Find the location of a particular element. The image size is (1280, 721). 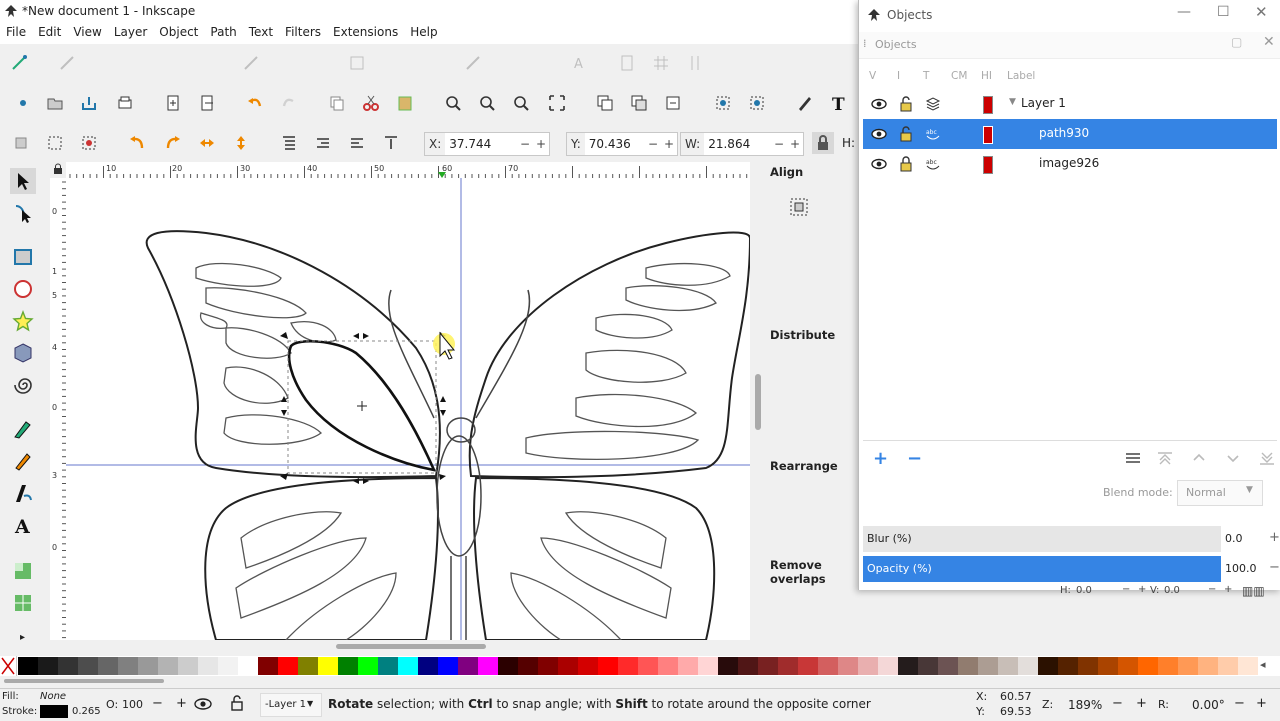

rotation-decrement-button: − is located at coordinates (1239, 703).